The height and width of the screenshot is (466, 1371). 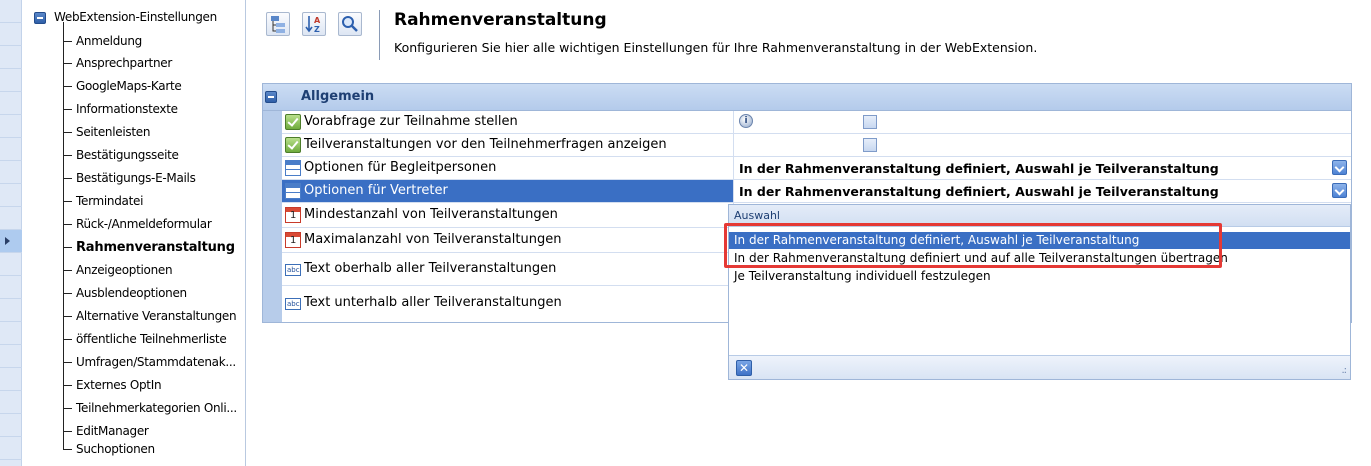 What do you see at coordinates (11, 241) in the screenshot?
I see `gutter-cell-active` at bounding box center [11, 241].